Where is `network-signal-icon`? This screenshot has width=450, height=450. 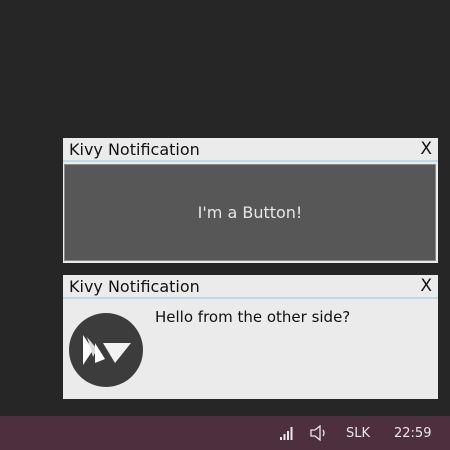
network-signal-icon is located at coordinates (287, 433).